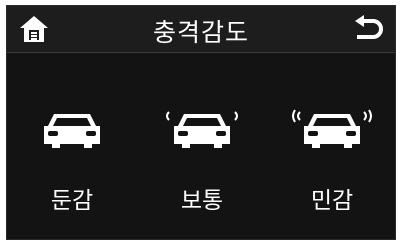 This screenshot has width=402, height=245. I want to click on car-strong-vibration-icon, so click(332, 128).